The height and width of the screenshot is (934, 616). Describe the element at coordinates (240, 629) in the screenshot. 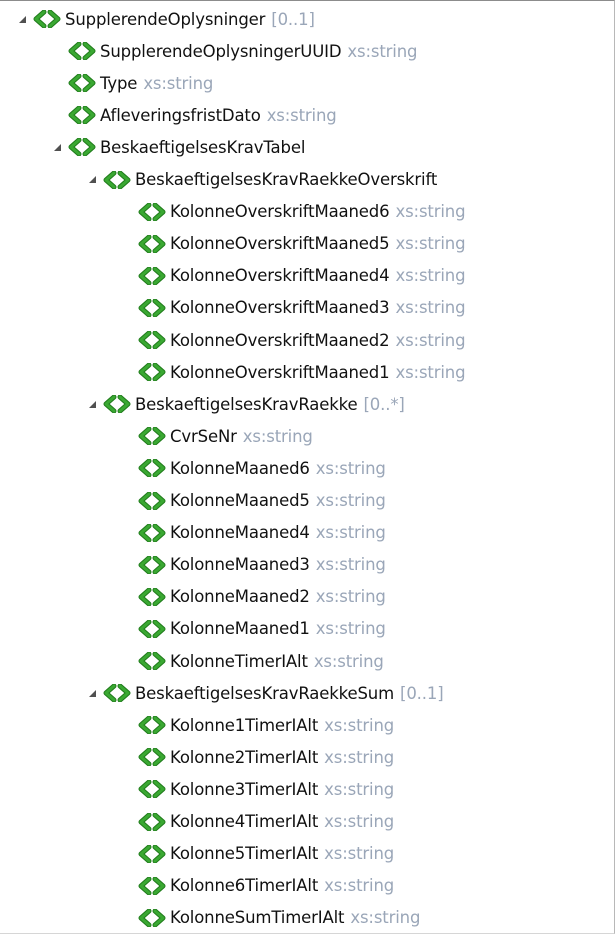

I see `node-name: KolonneMaaned1` at that location.